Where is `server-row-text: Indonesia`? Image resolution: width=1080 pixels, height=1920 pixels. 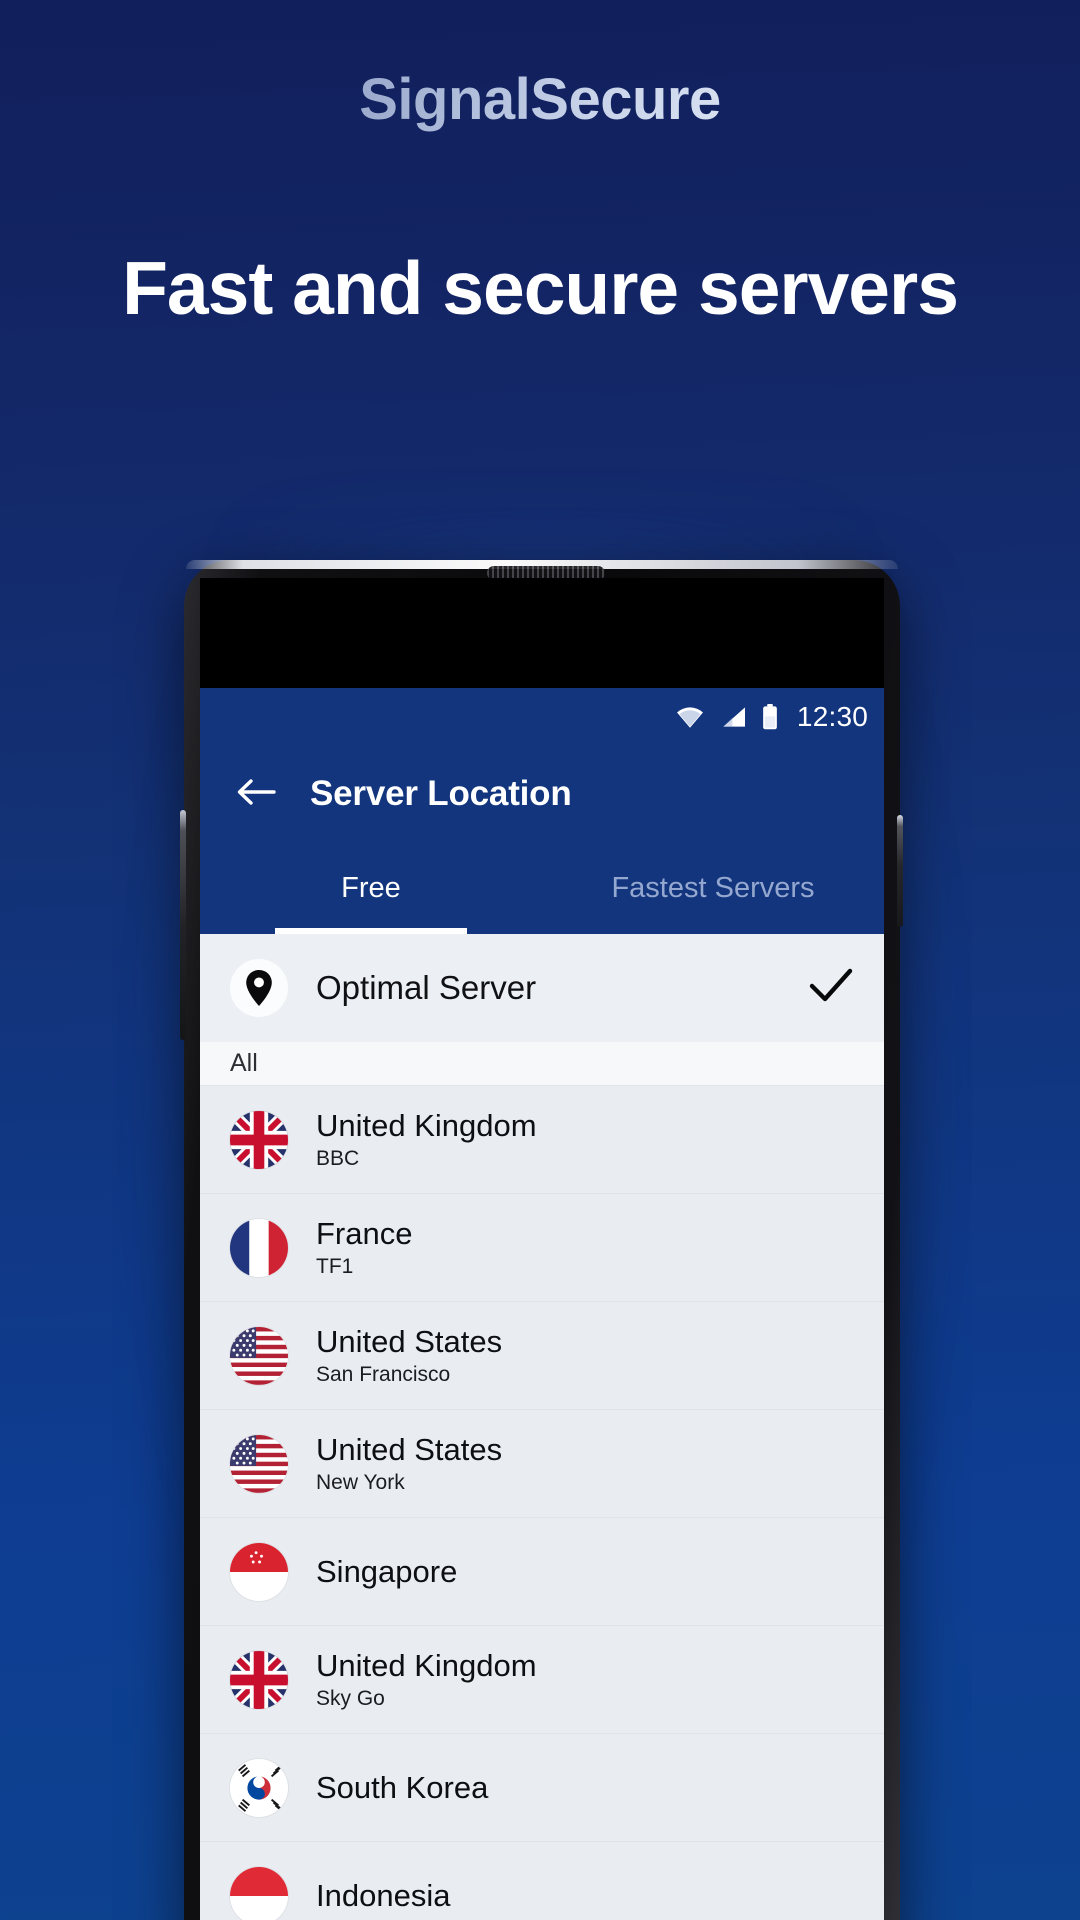 server-row-text: Indonesia is located at coordinates (383, 1895).